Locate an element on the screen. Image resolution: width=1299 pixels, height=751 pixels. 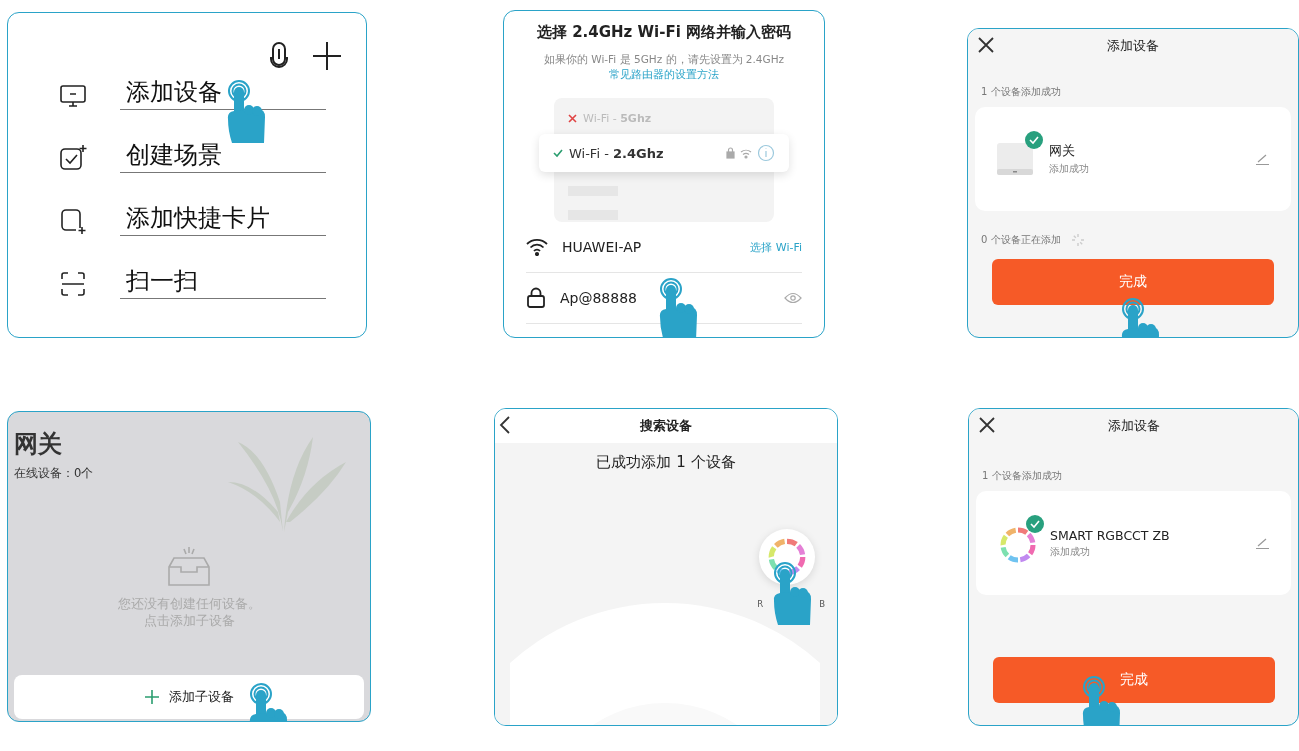
device-name: 网关 is located at coordinates (1062, 151).